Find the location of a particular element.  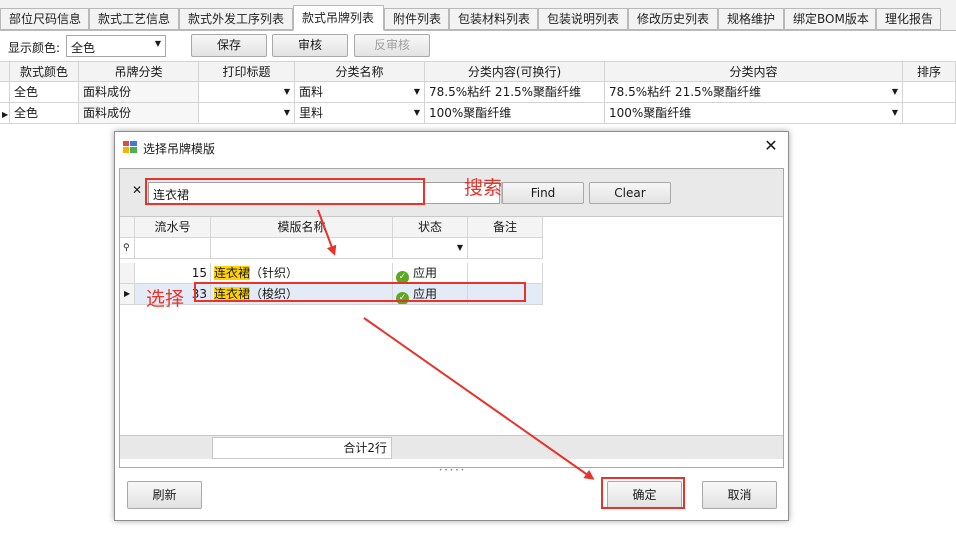

tab-hangtag-list: 款式吊牌列表 is located at coordinates (338, 18).